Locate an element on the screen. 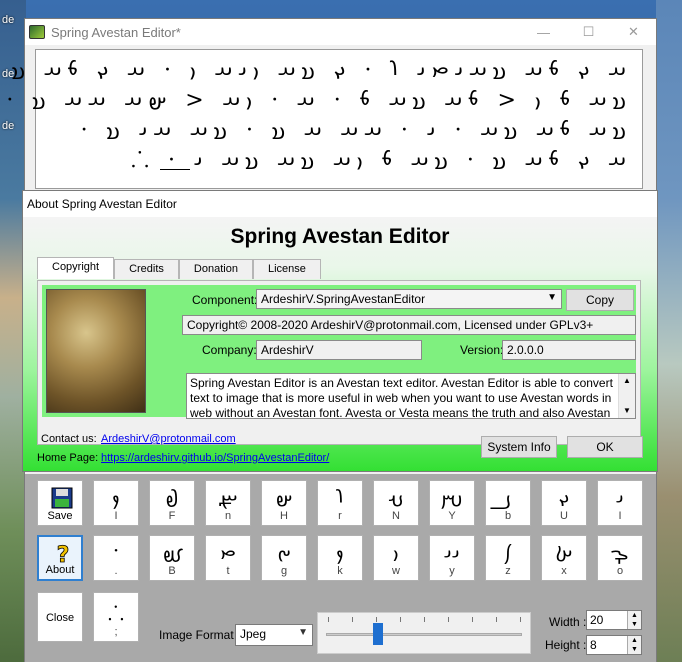 The width and height of the screenshot is (682, 662). key-label: k is located at coordinates (340, 571).